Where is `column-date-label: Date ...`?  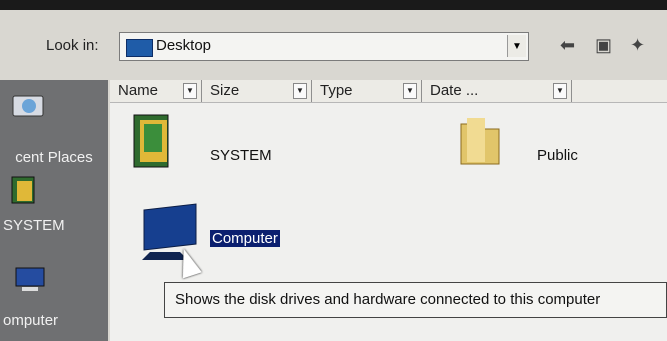
column-date-label: Date ... is located at coordinates (454, 90).